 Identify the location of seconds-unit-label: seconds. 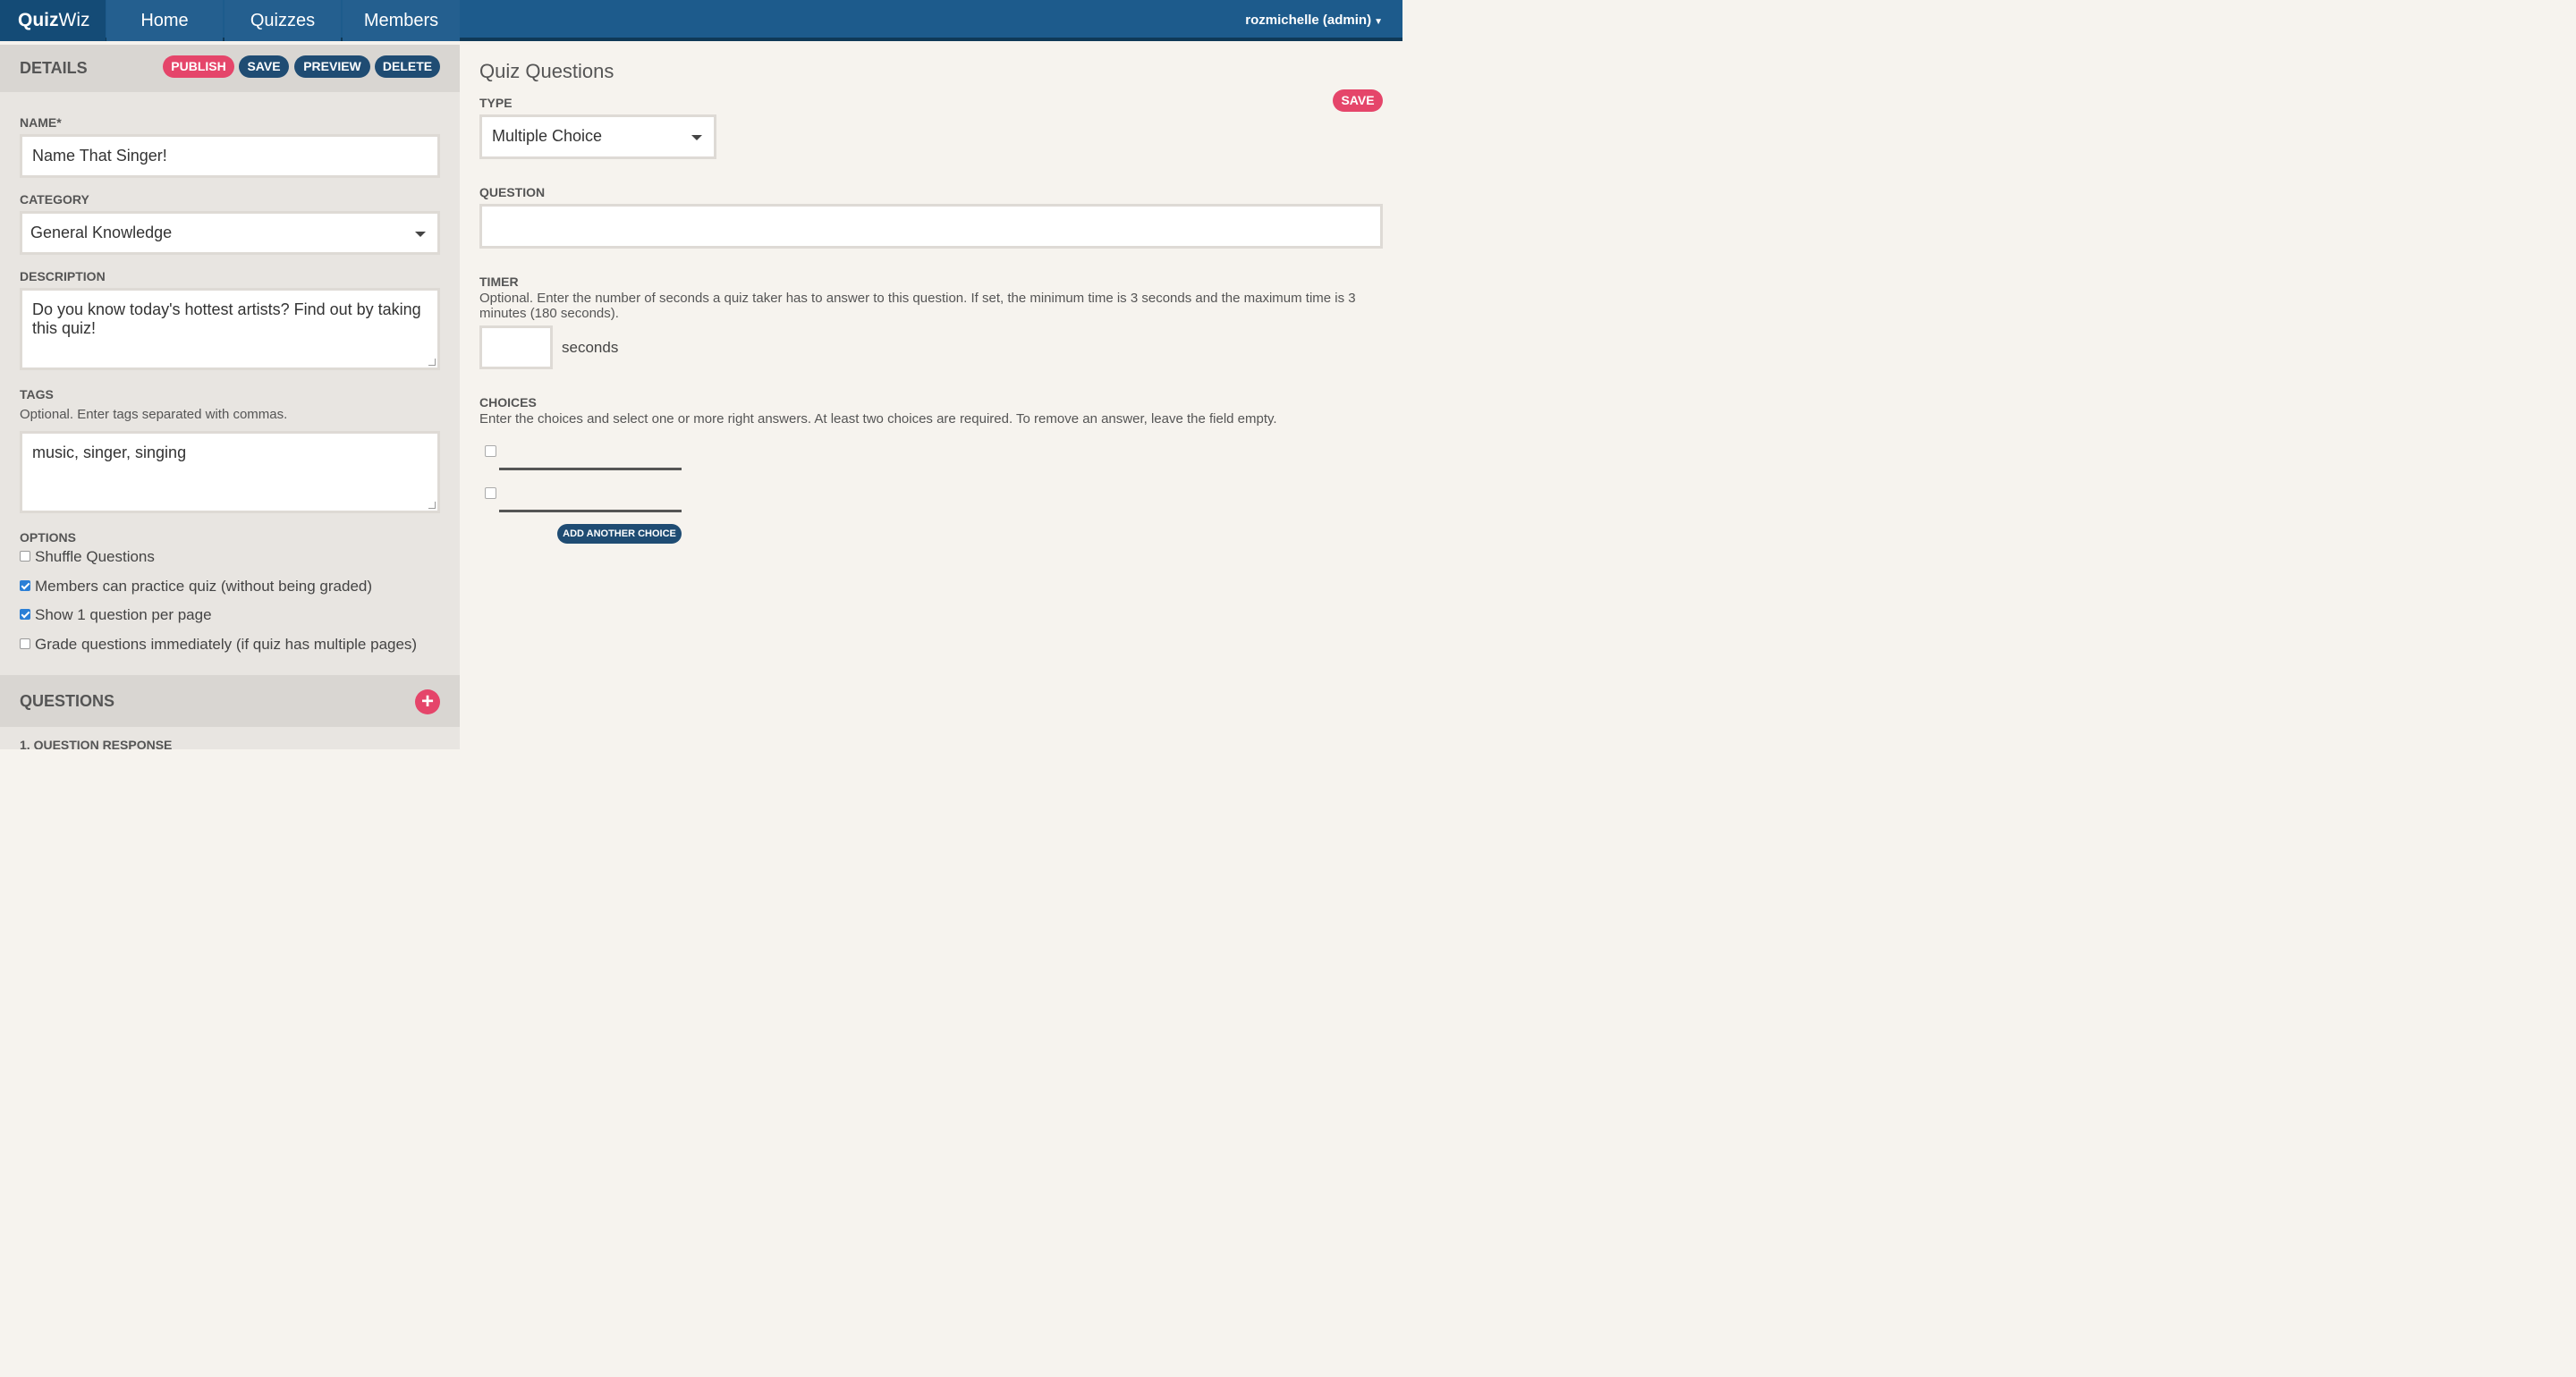
(590, 347).